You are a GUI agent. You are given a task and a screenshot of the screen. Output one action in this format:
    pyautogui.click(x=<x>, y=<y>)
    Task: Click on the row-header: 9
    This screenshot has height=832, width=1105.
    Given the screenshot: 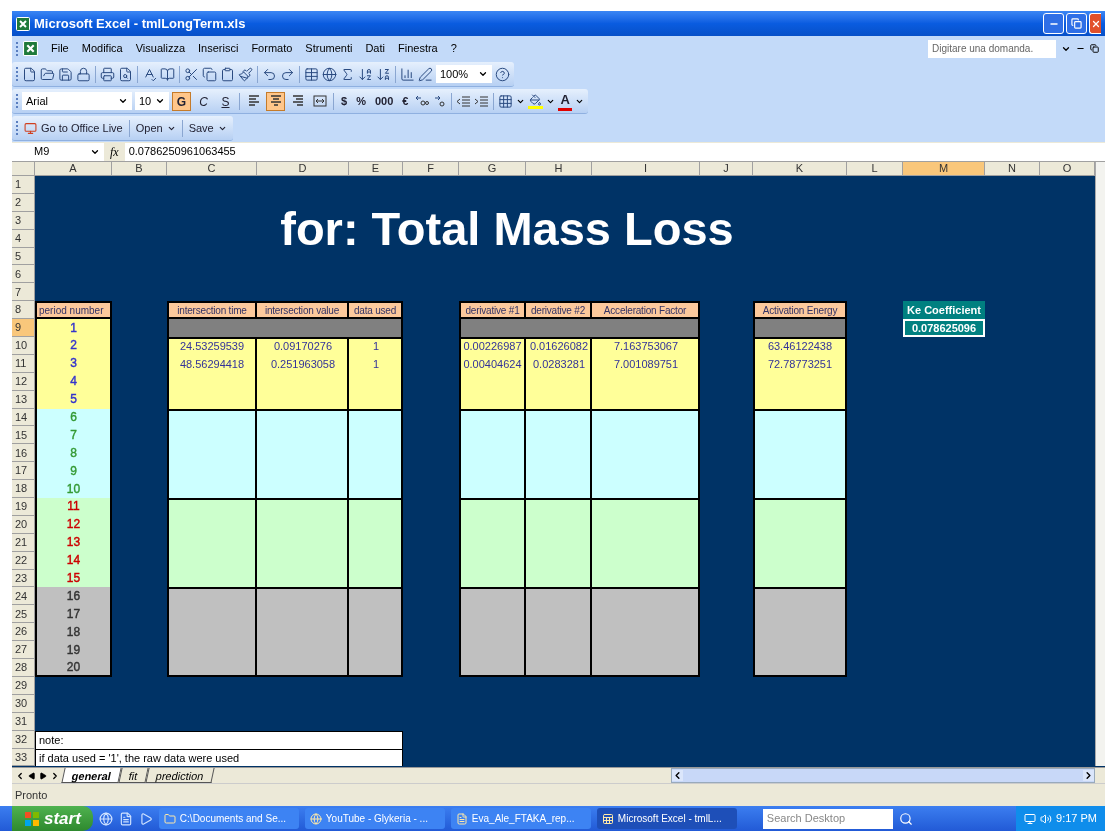 What is the action you would take?
    pyautogui.click(x=23, y=328)
    